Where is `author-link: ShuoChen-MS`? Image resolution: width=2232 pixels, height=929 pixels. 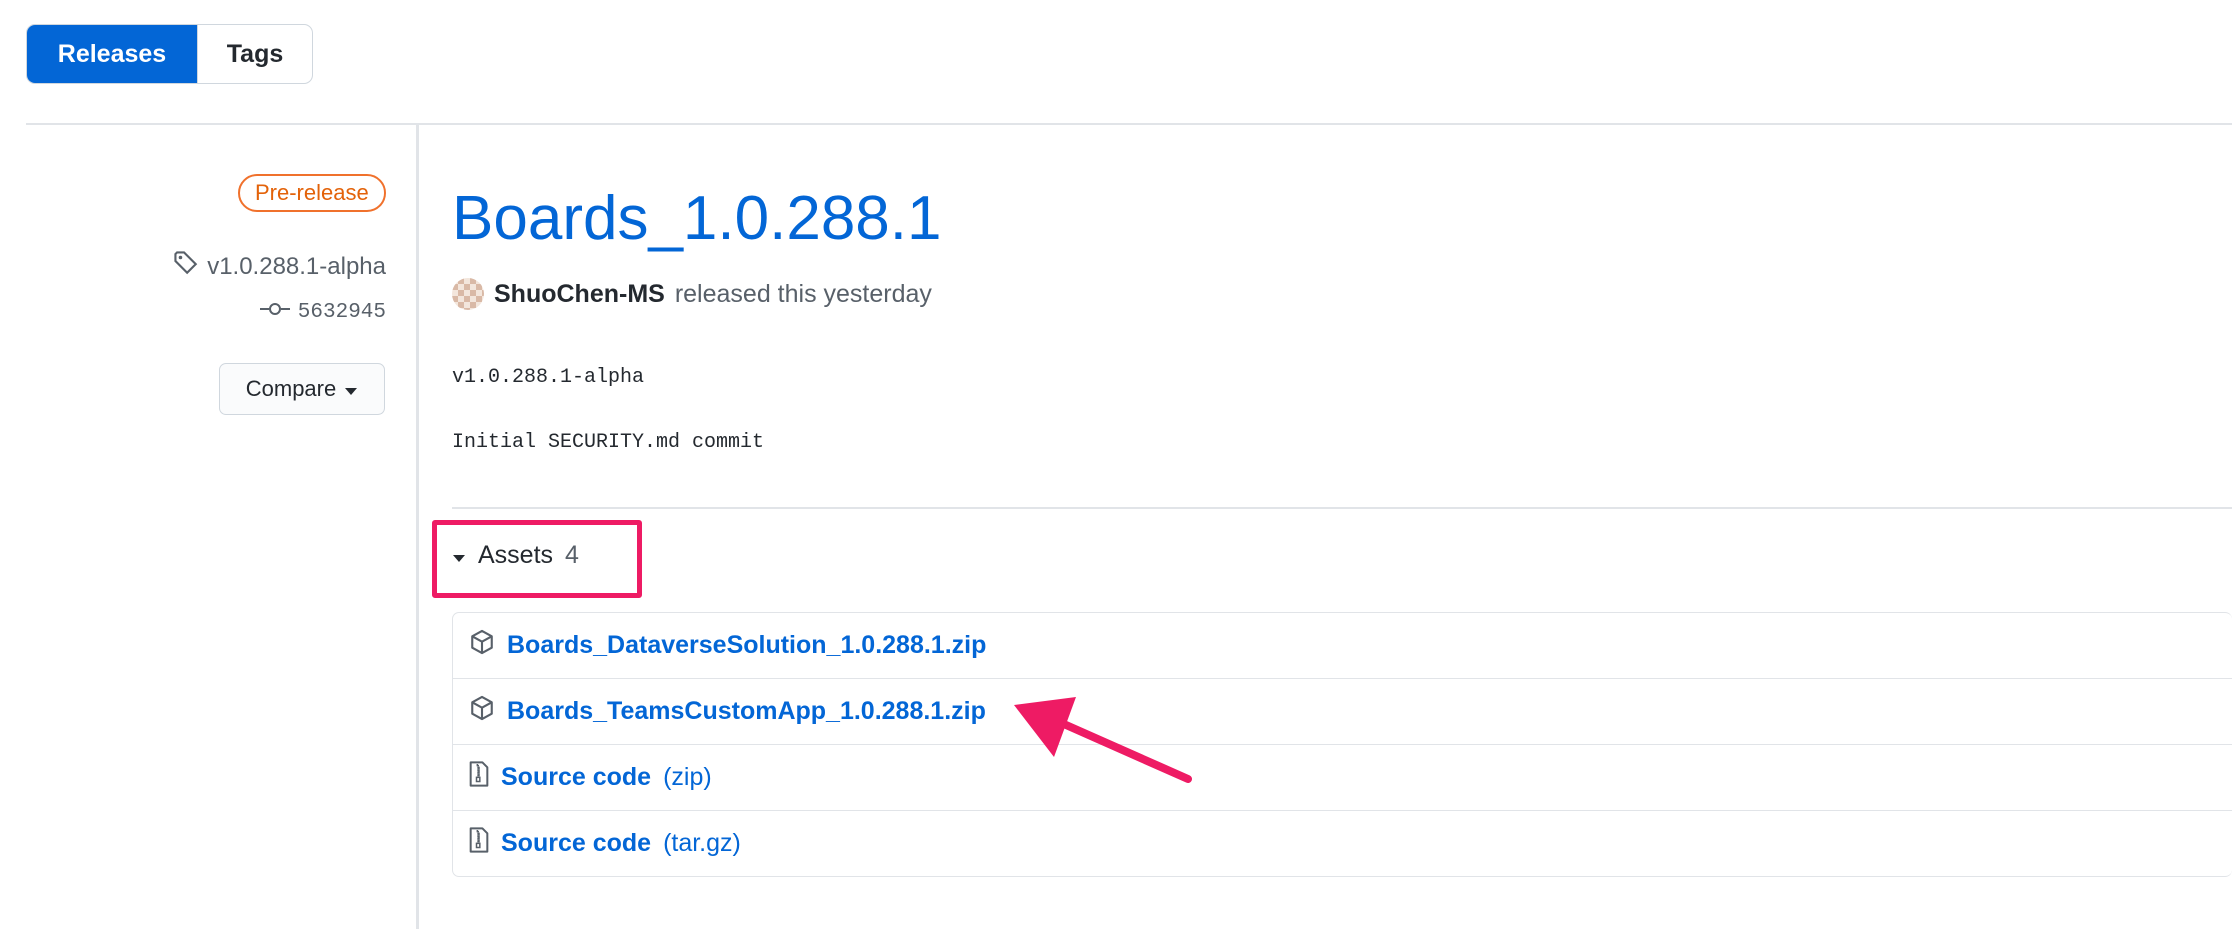 author-link: ShuoChen-MS is located at coordinates (579, 294).